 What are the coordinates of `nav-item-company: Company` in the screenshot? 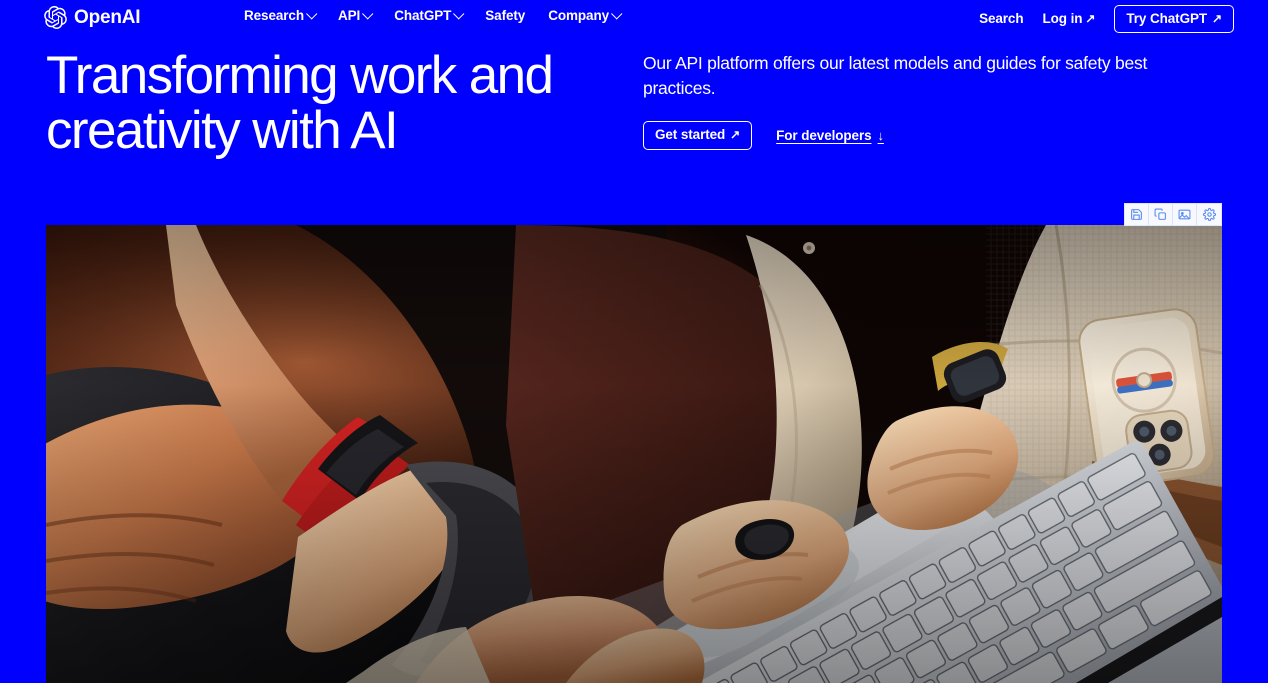 It's located at (585, 16).